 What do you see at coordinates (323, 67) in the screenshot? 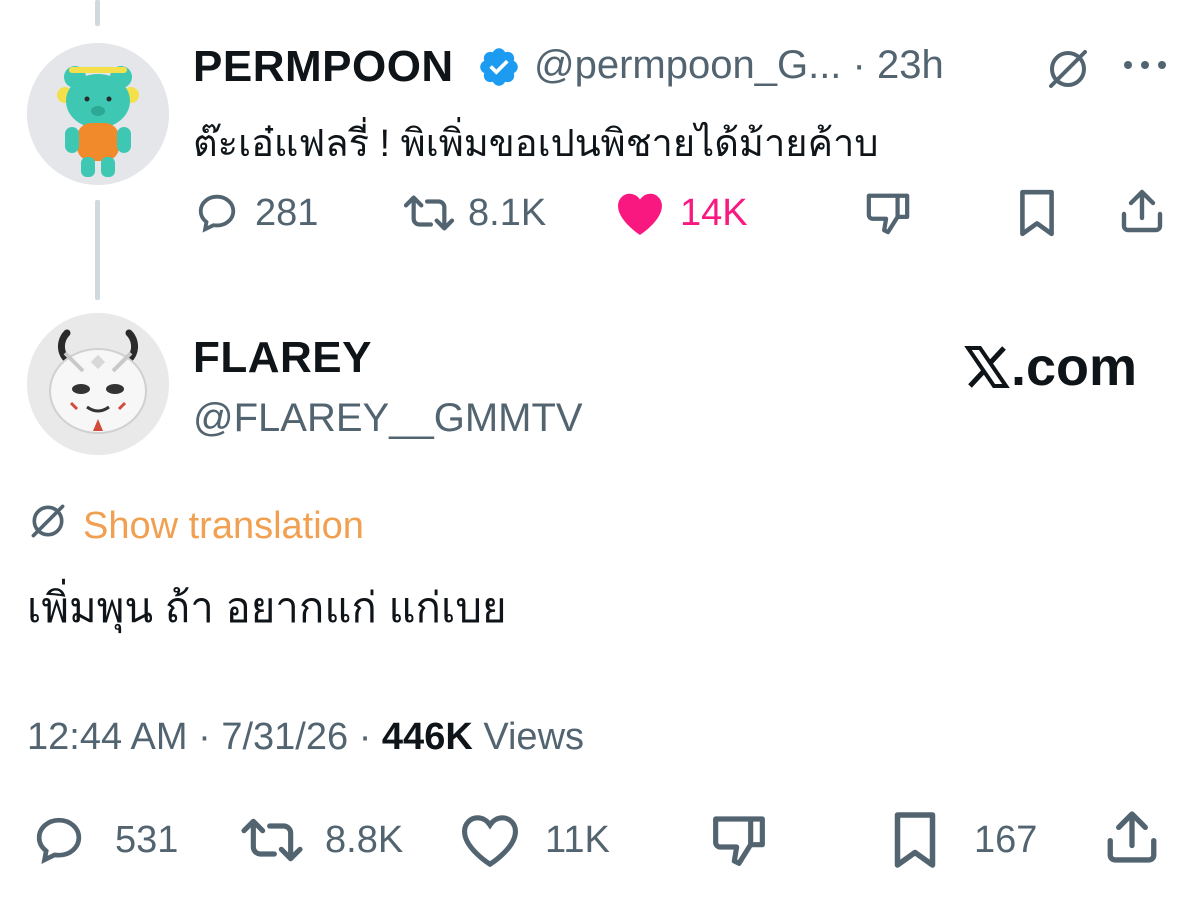
I see `author-name: PERMPOON` at bounding box center [323, 67].